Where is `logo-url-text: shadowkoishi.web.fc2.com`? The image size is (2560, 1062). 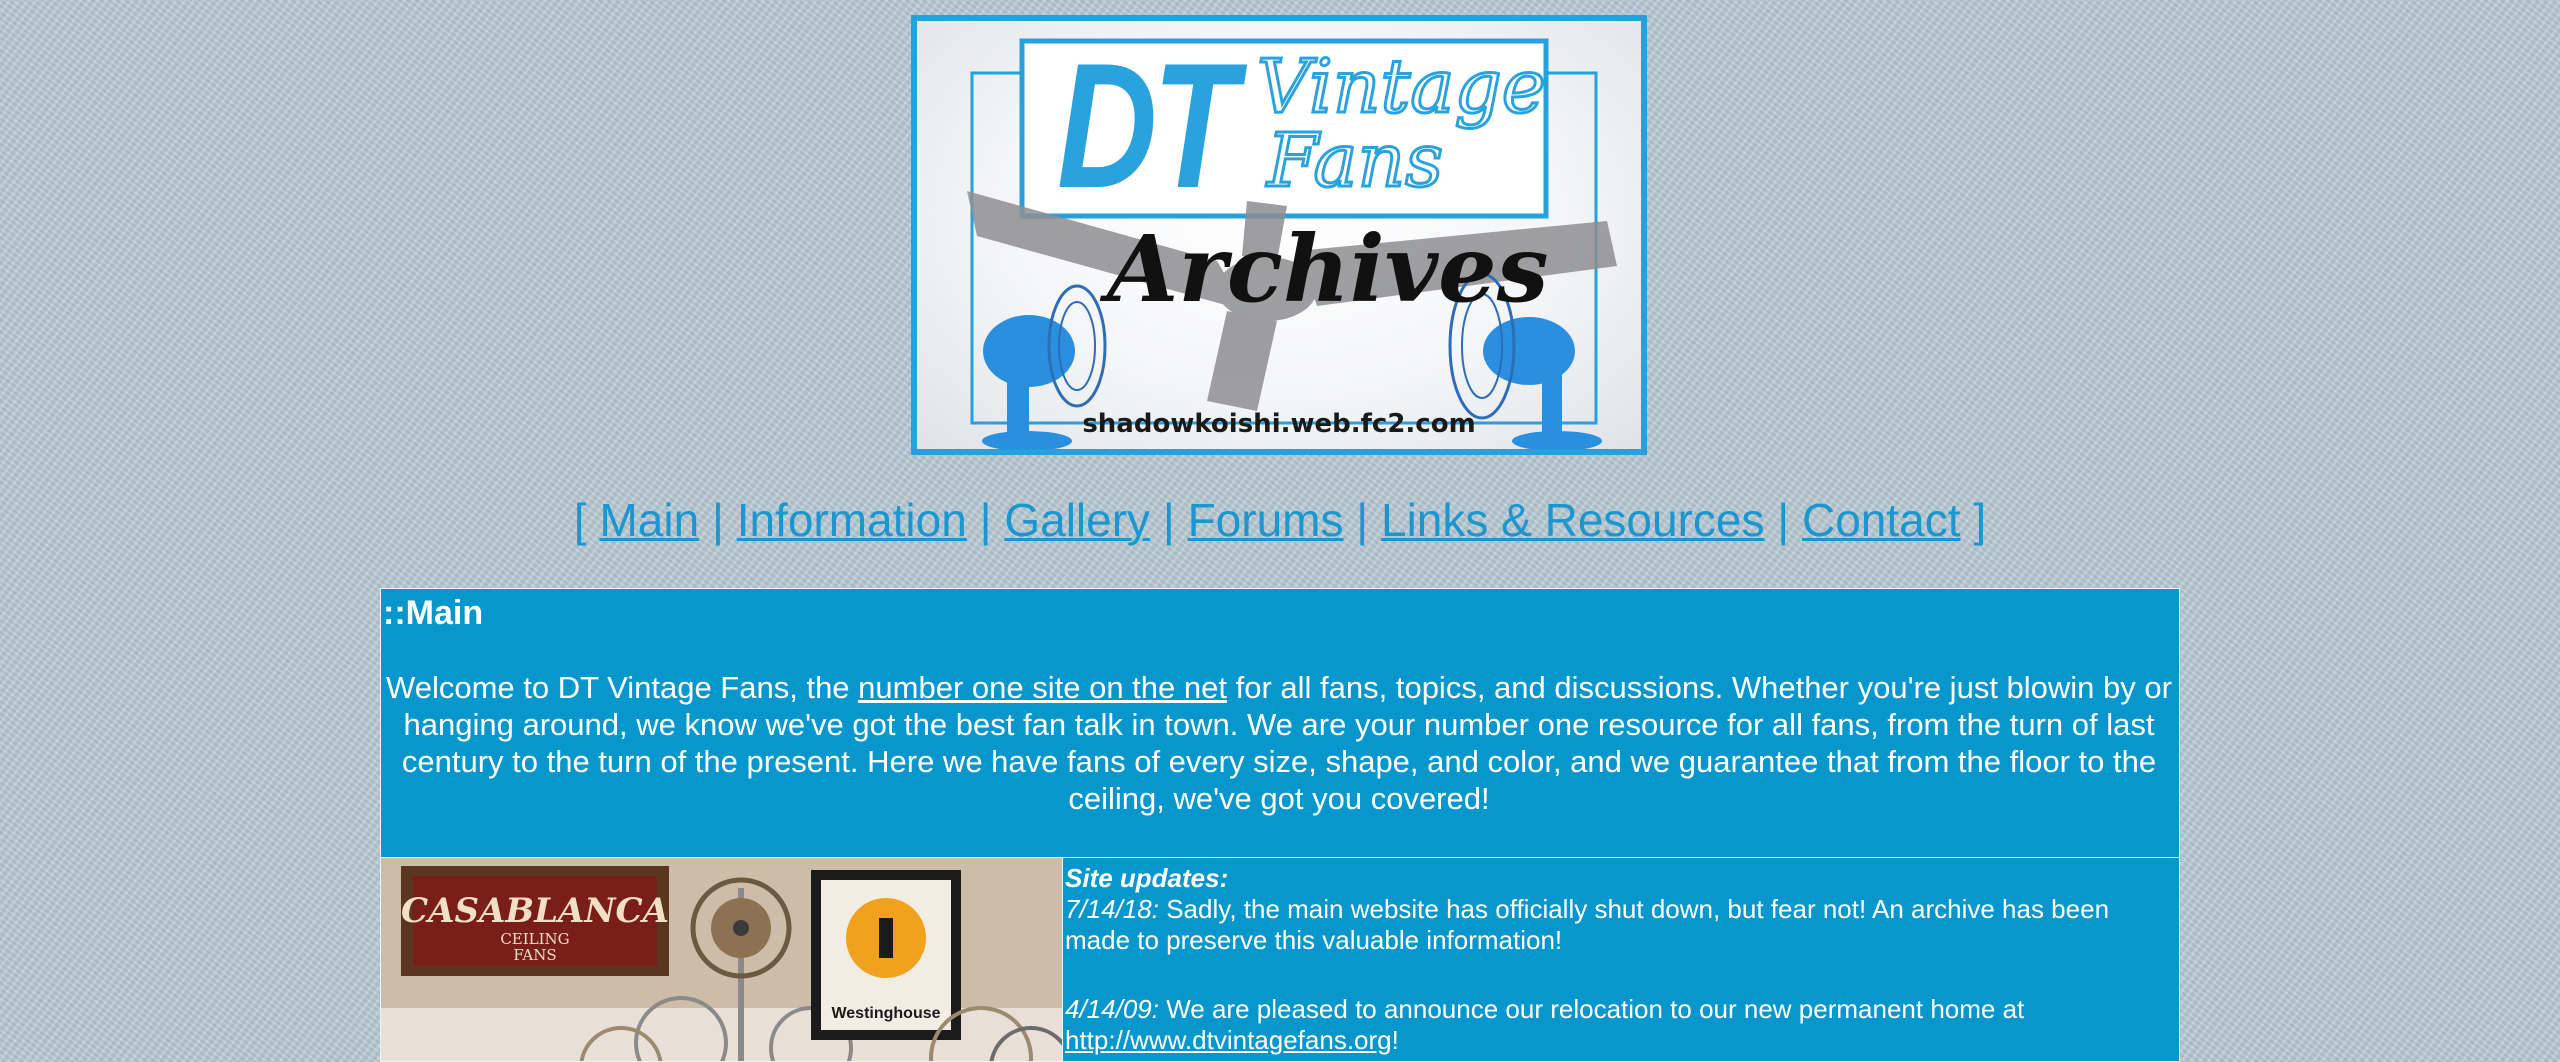 logo-url-text: shadowkoishi.web.fc2.com is located at coordinates (1279, 424).